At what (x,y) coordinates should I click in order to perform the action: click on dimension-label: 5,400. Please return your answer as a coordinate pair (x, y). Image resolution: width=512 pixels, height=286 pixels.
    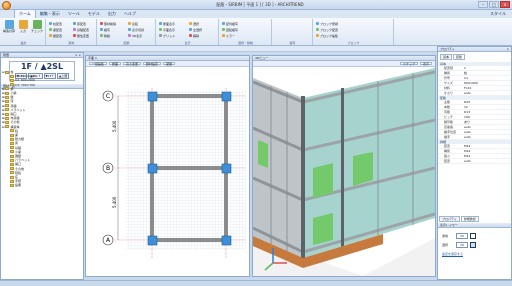
    Looking at the image, I should click on (114, 202).